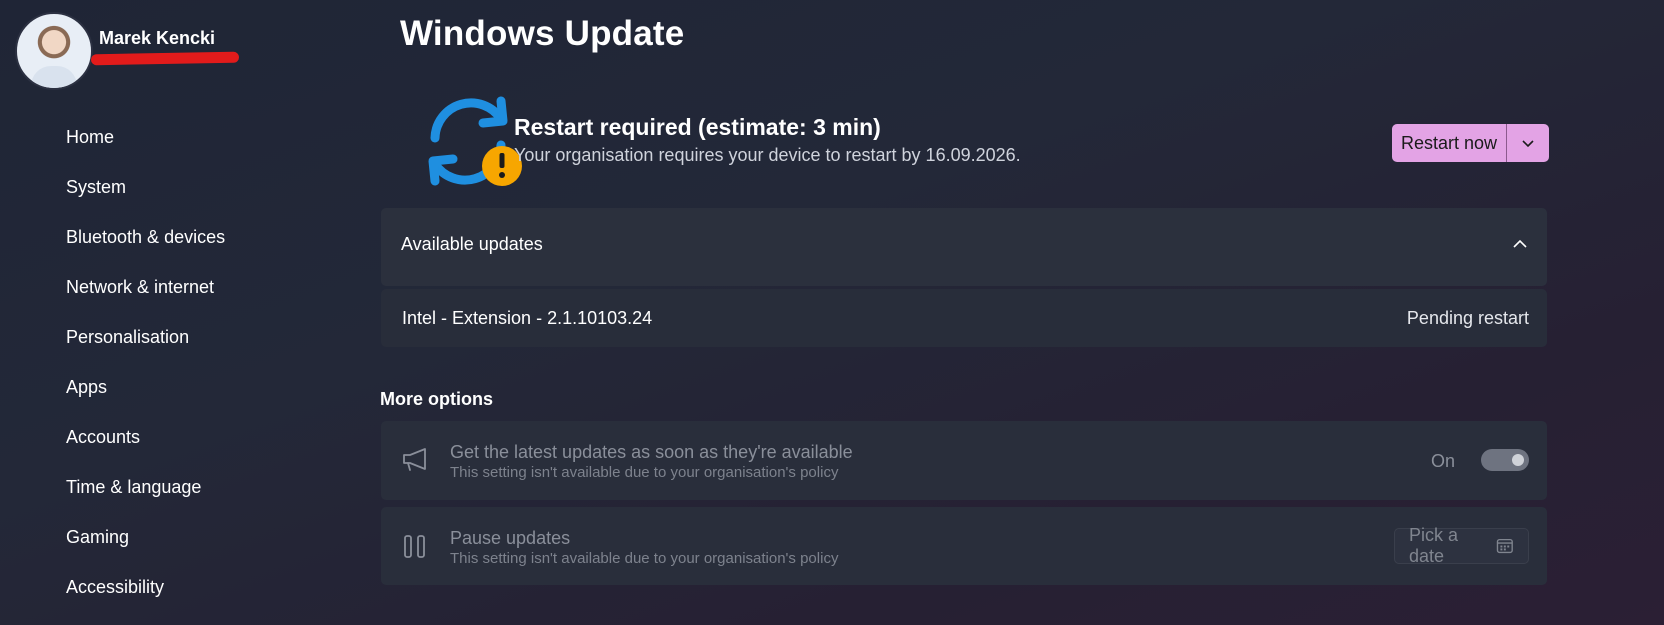 The height and width of the screenshot is (625, 1664). Describe the element at coordinates (414, 459) in the screenshot. I see `megaphone-icon` at that location.